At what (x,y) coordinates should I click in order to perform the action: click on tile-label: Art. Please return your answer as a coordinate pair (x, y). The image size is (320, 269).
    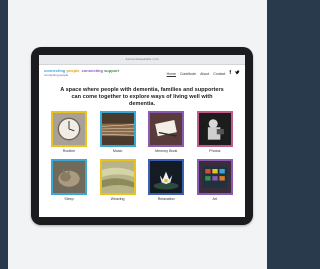
    Looking at the image, I should click on (215, 199).